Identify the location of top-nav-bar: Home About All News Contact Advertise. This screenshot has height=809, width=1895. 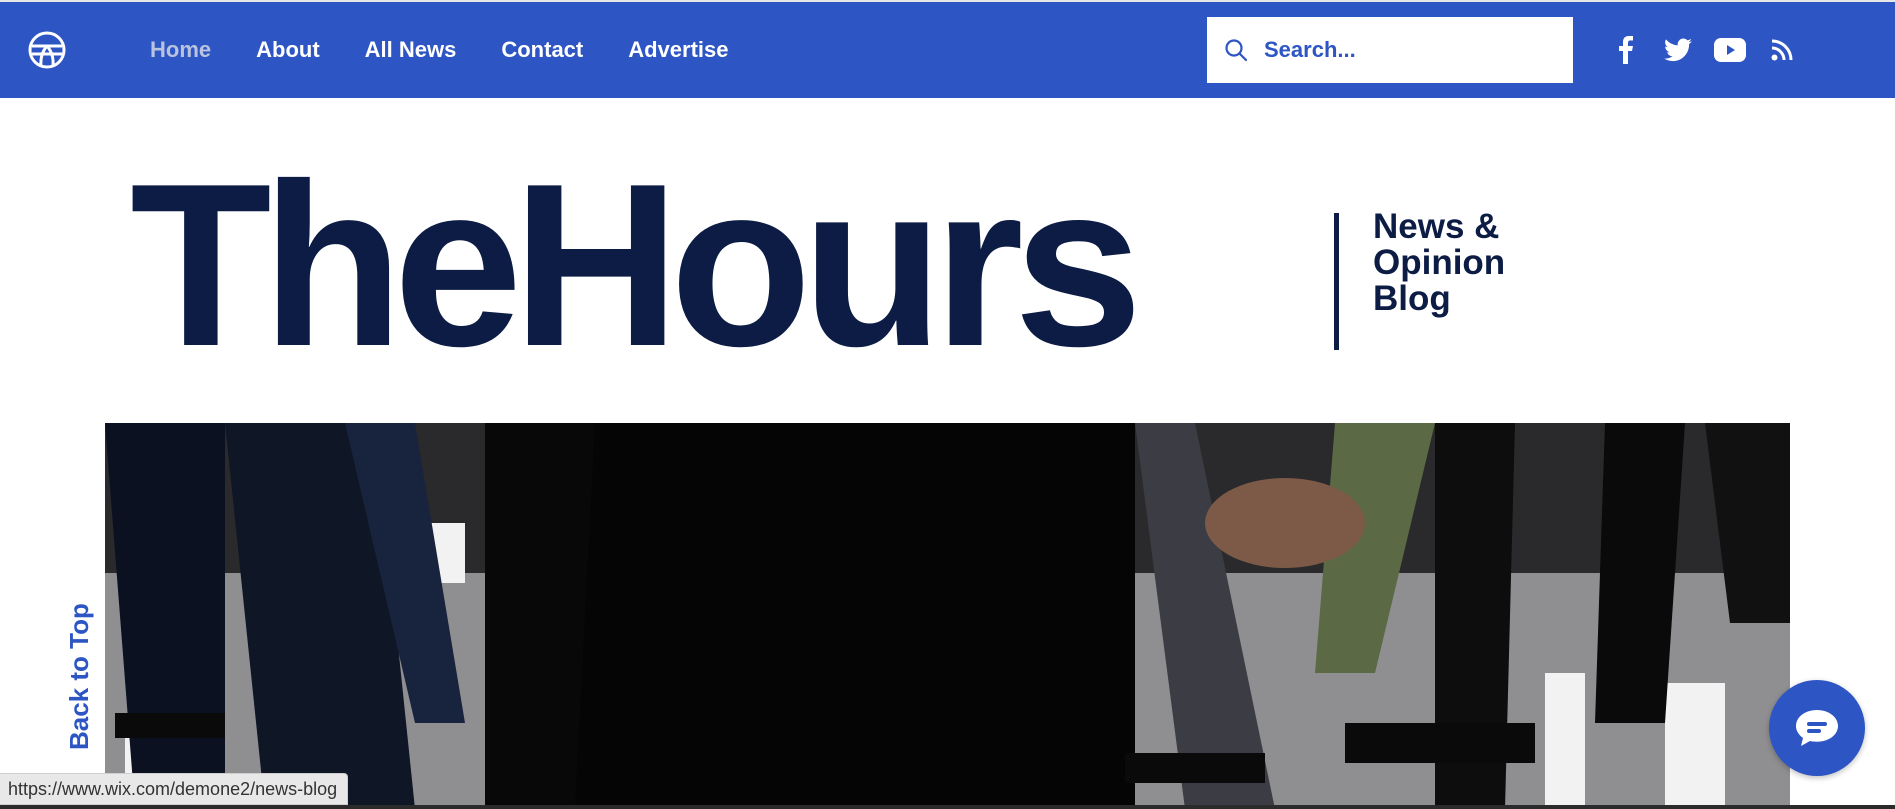
(947, 49).